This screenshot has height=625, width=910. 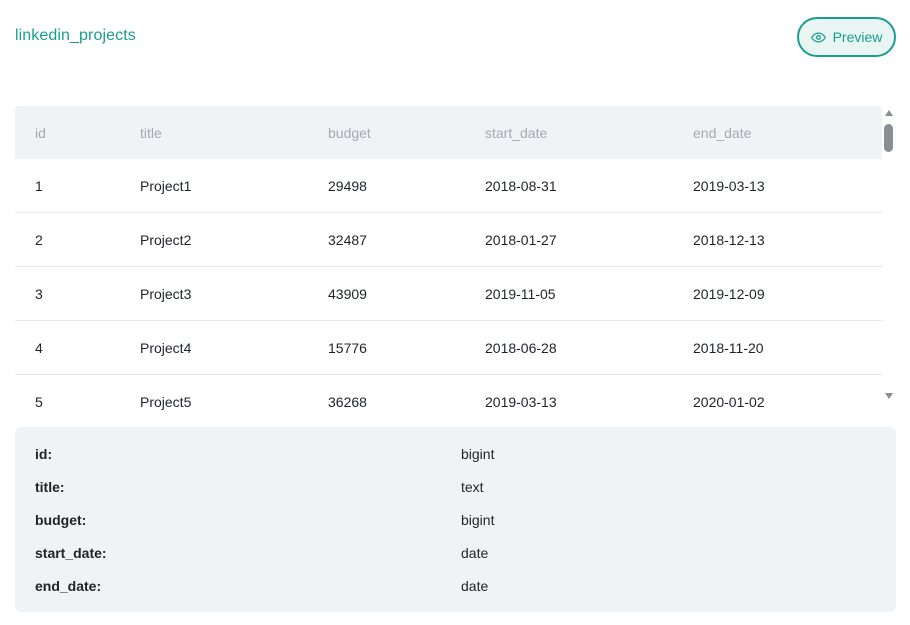 I want to click on grid-scrollbar, so click(x=889, y=256).